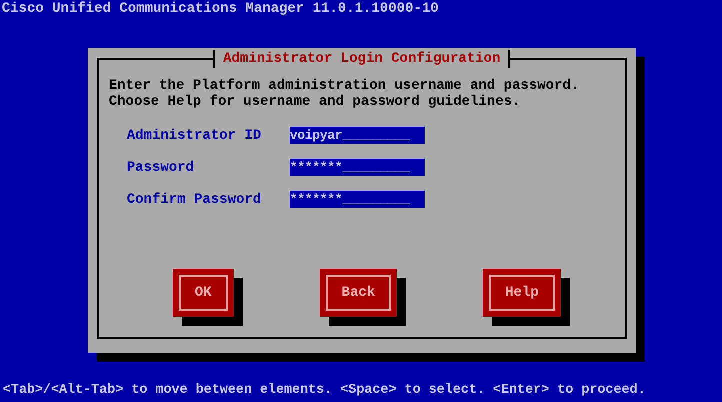  What do you see at coordinates (220, 9) in the screenshot?
I see `window-title: Cisco Unified Communications Manager 11.0.1.10000-10` at bounding box center [220, 9].